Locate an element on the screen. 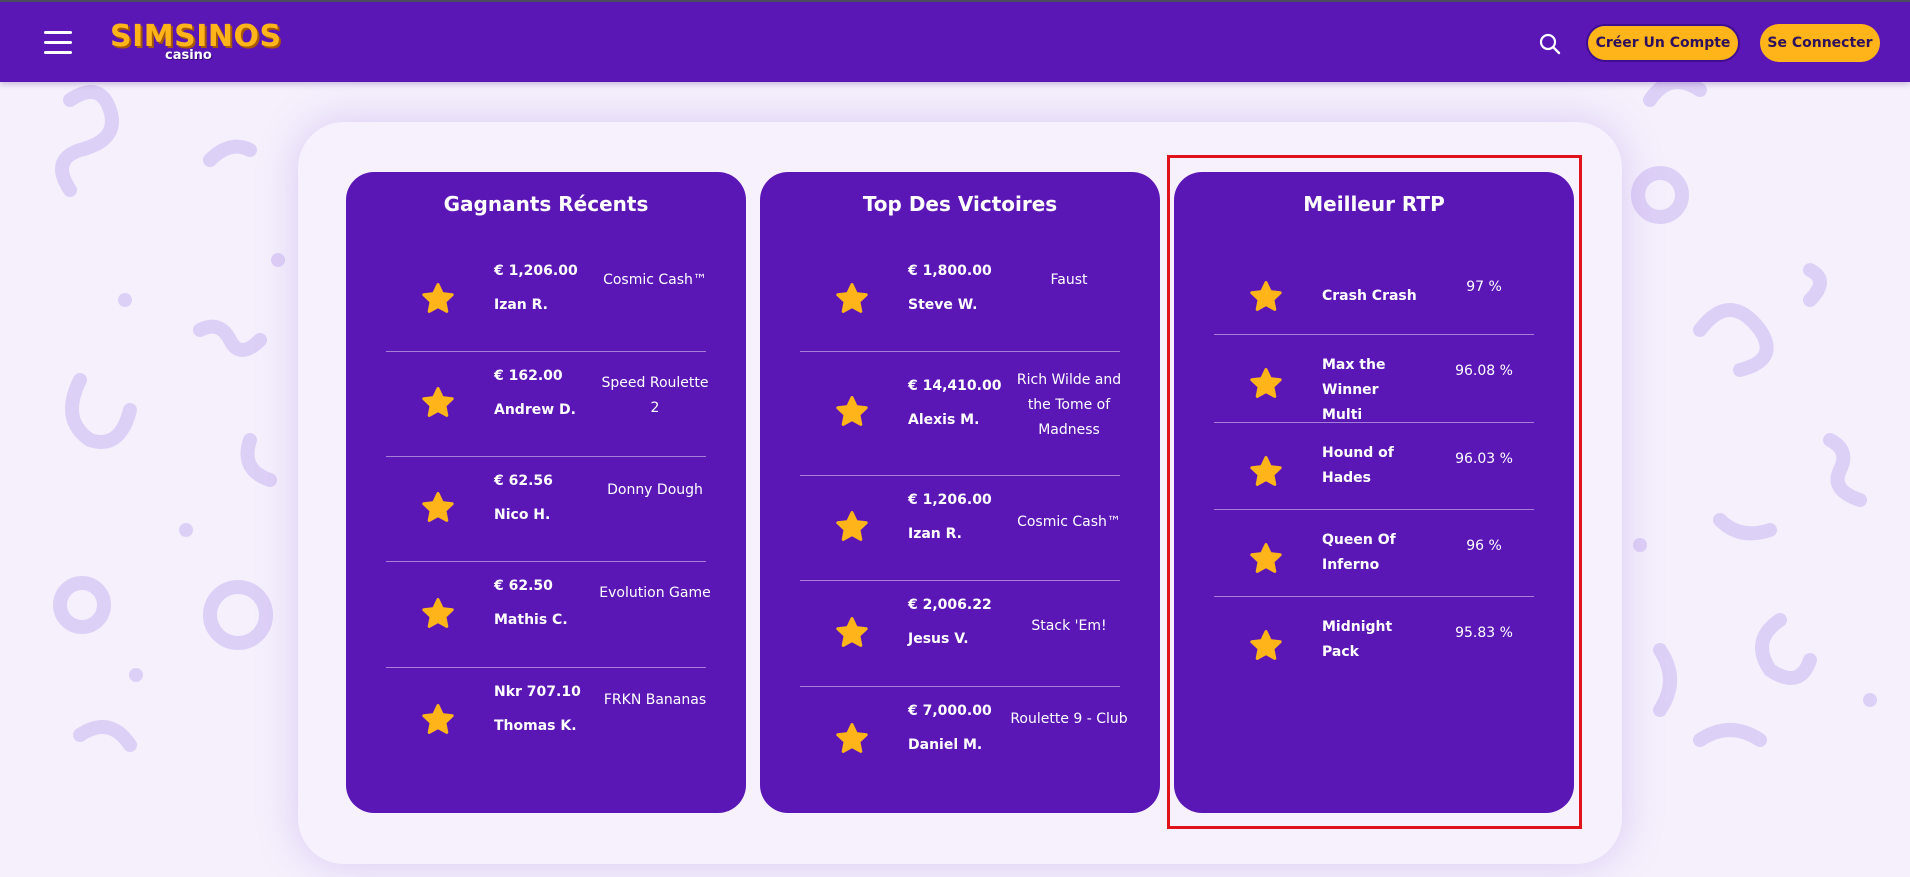 The image size is (1910, 877). player-name: Jesus V. is located at coordinates (938, 639).